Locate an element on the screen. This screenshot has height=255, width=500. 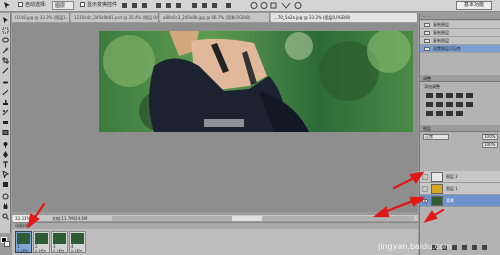
animation-frame: 1 0.1秒▾ is located at coordinates (23, 242).